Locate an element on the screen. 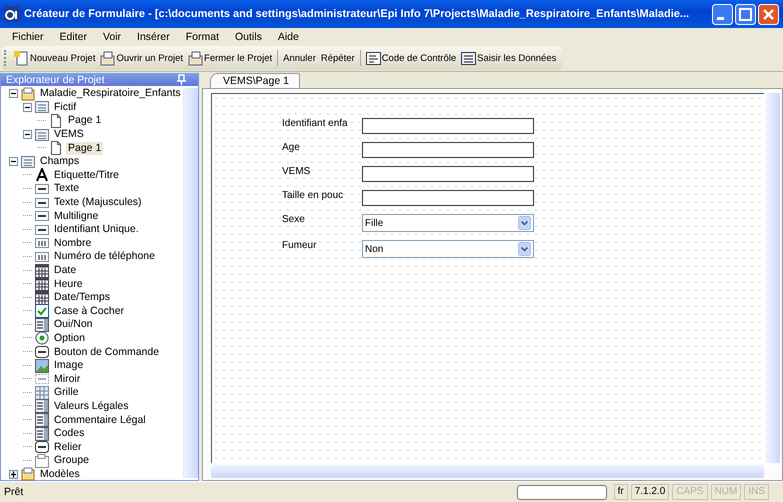 This screenshot has height=502, width=783. tree-item: Texte is located at coordinates (67, 189).